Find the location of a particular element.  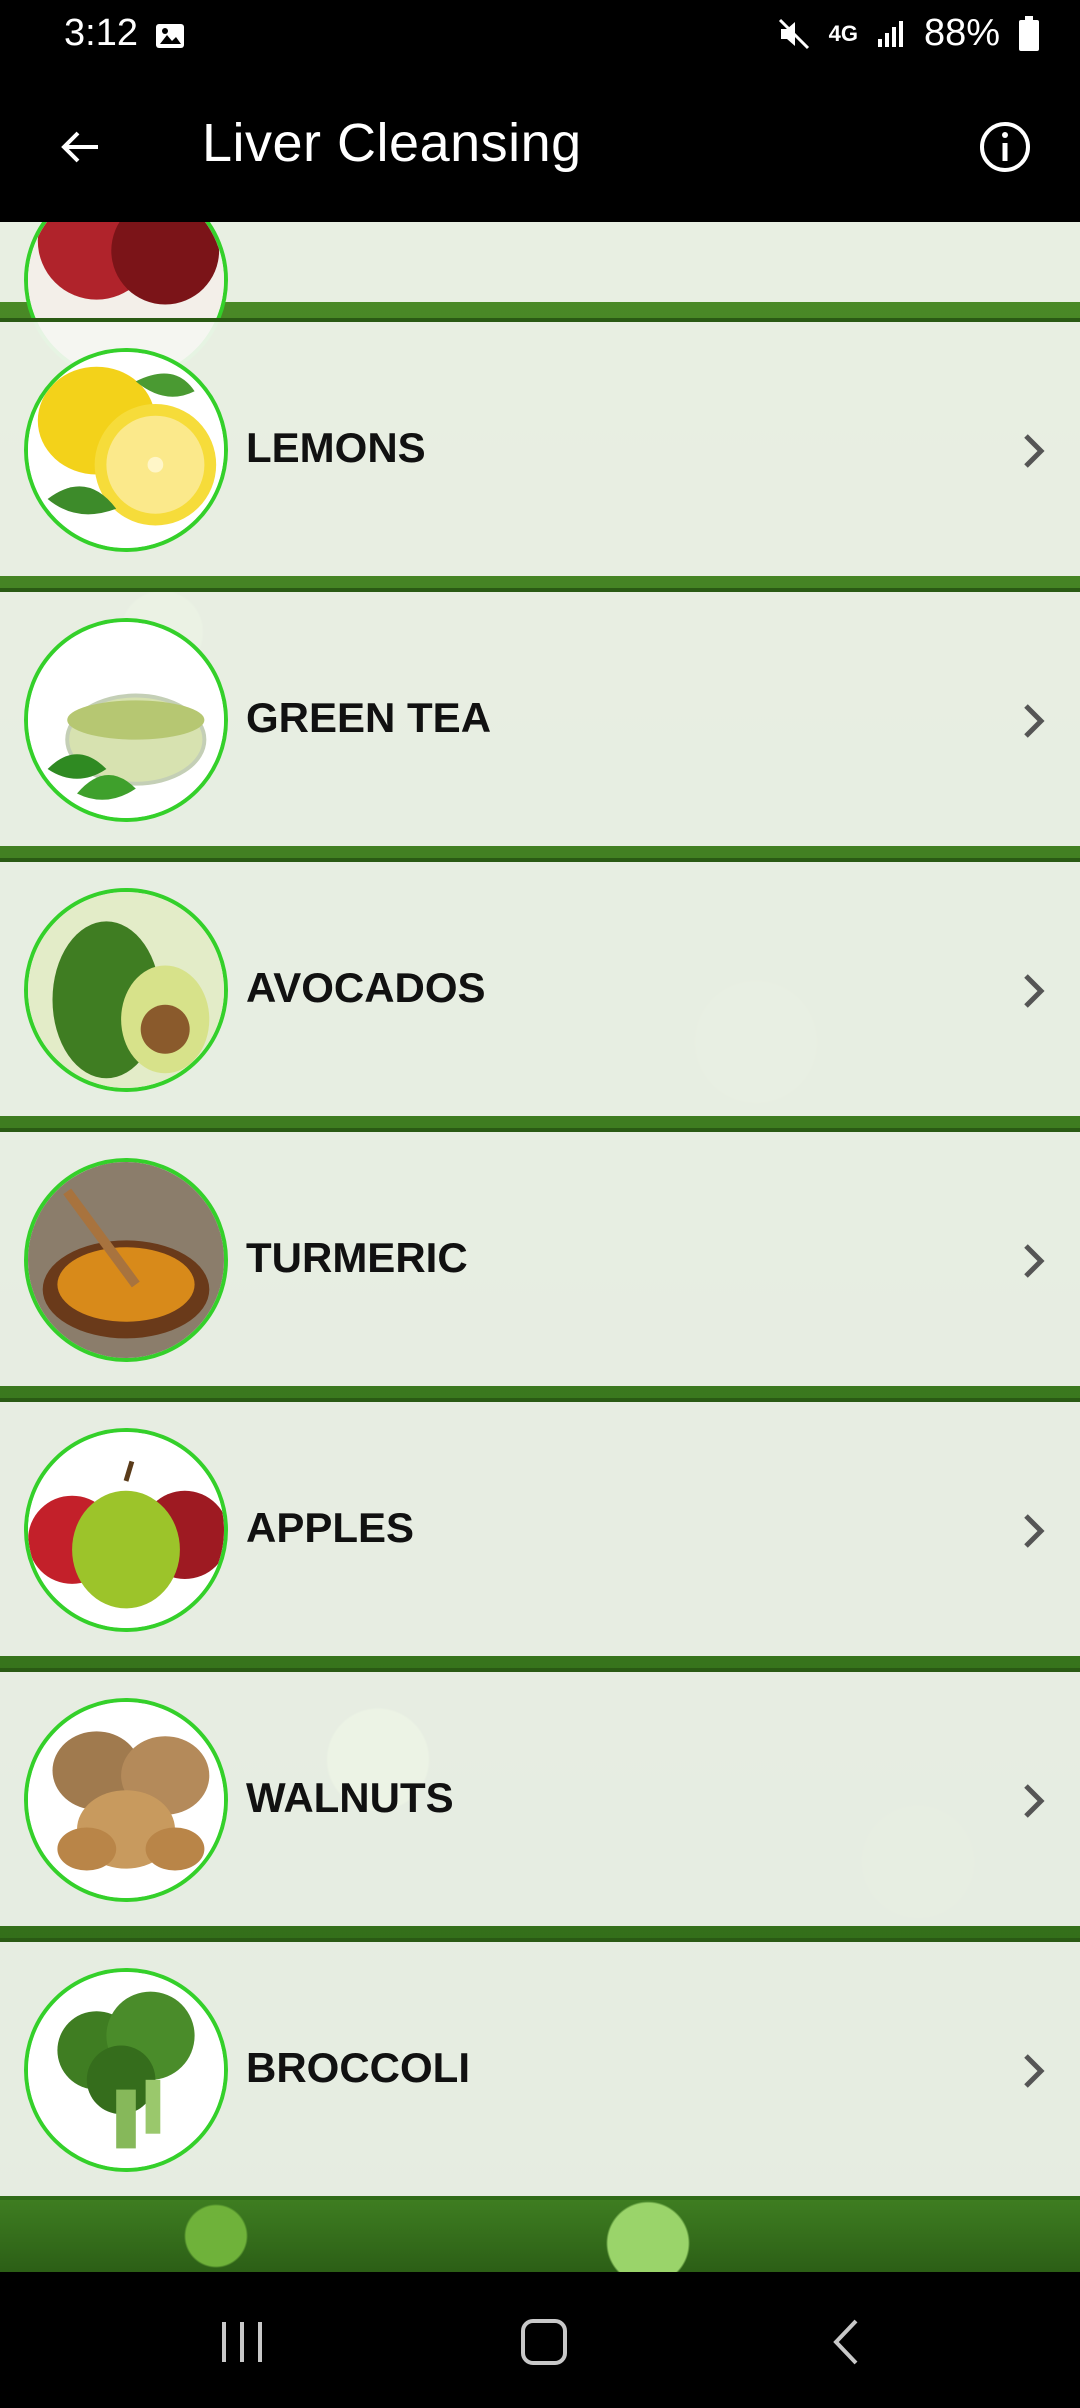

system-nav-bar is located at coordinates (540, 2340).